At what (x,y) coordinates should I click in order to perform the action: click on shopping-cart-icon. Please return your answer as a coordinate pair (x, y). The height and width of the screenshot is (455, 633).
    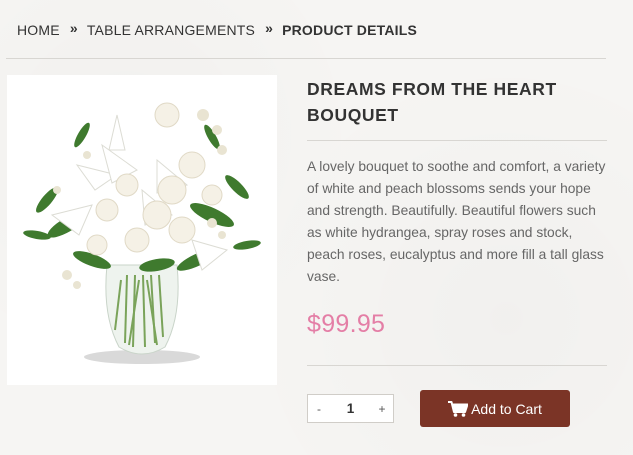
    Looking at the image, I should click on (458, 408).